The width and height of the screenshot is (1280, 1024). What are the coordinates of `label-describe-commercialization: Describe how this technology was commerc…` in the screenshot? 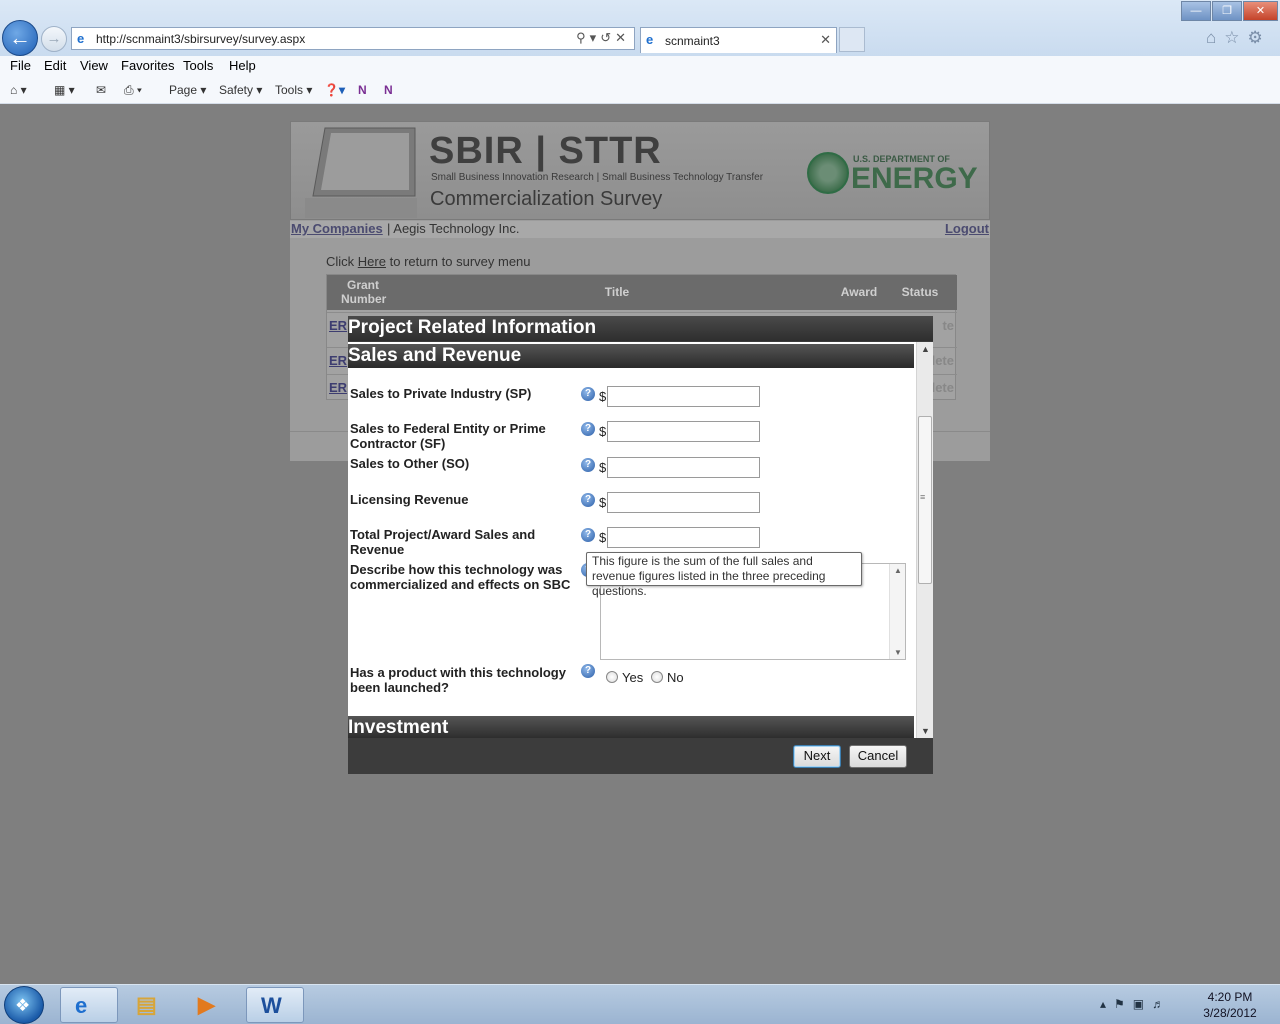 It's located at (460, 577).